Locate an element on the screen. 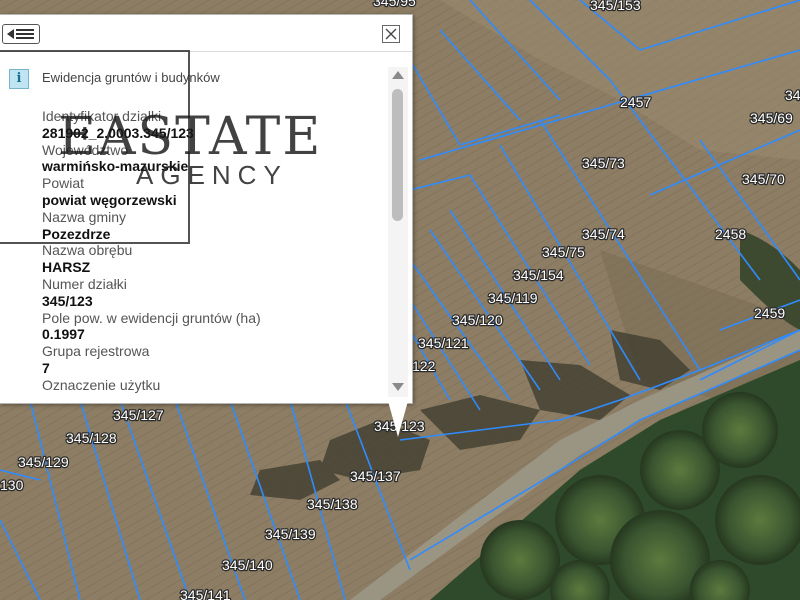  parcel-label: 345/128 is located at coordinates (91, 438).